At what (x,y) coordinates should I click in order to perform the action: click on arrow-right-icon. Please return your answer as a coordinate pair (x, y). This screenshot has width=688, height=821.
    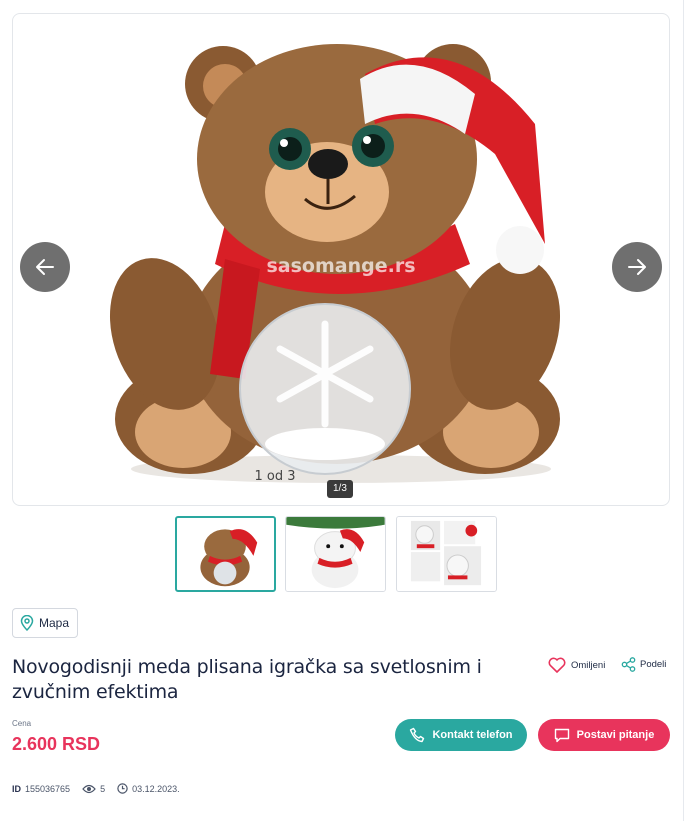
    Looking at the image, I should click on (637, 267).